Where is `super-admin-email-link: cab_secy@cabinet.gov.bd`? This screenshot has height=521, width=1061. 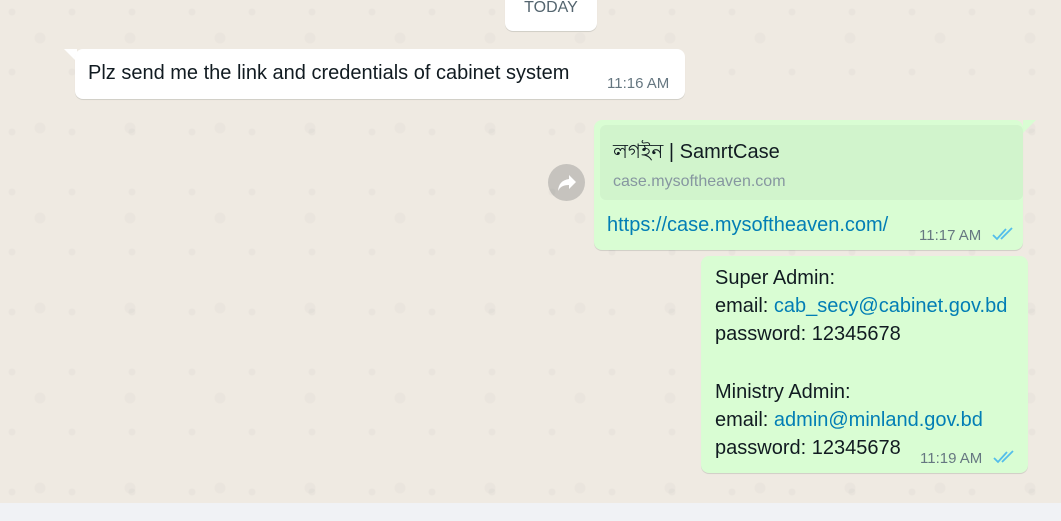
super-admin-email-link: cab_secy@cabinet.gov.bd is located at coordinates (890, 306).